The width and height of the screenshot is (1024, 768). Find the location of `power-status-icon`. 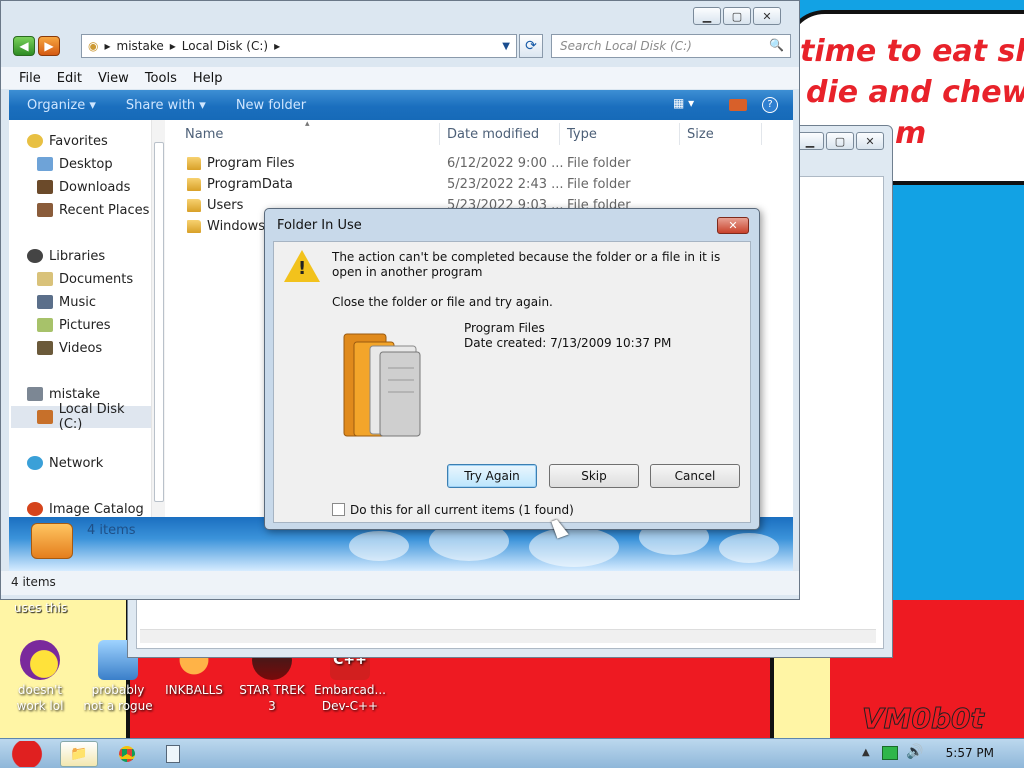

power-status-icon is located at coordinates (890, 753).